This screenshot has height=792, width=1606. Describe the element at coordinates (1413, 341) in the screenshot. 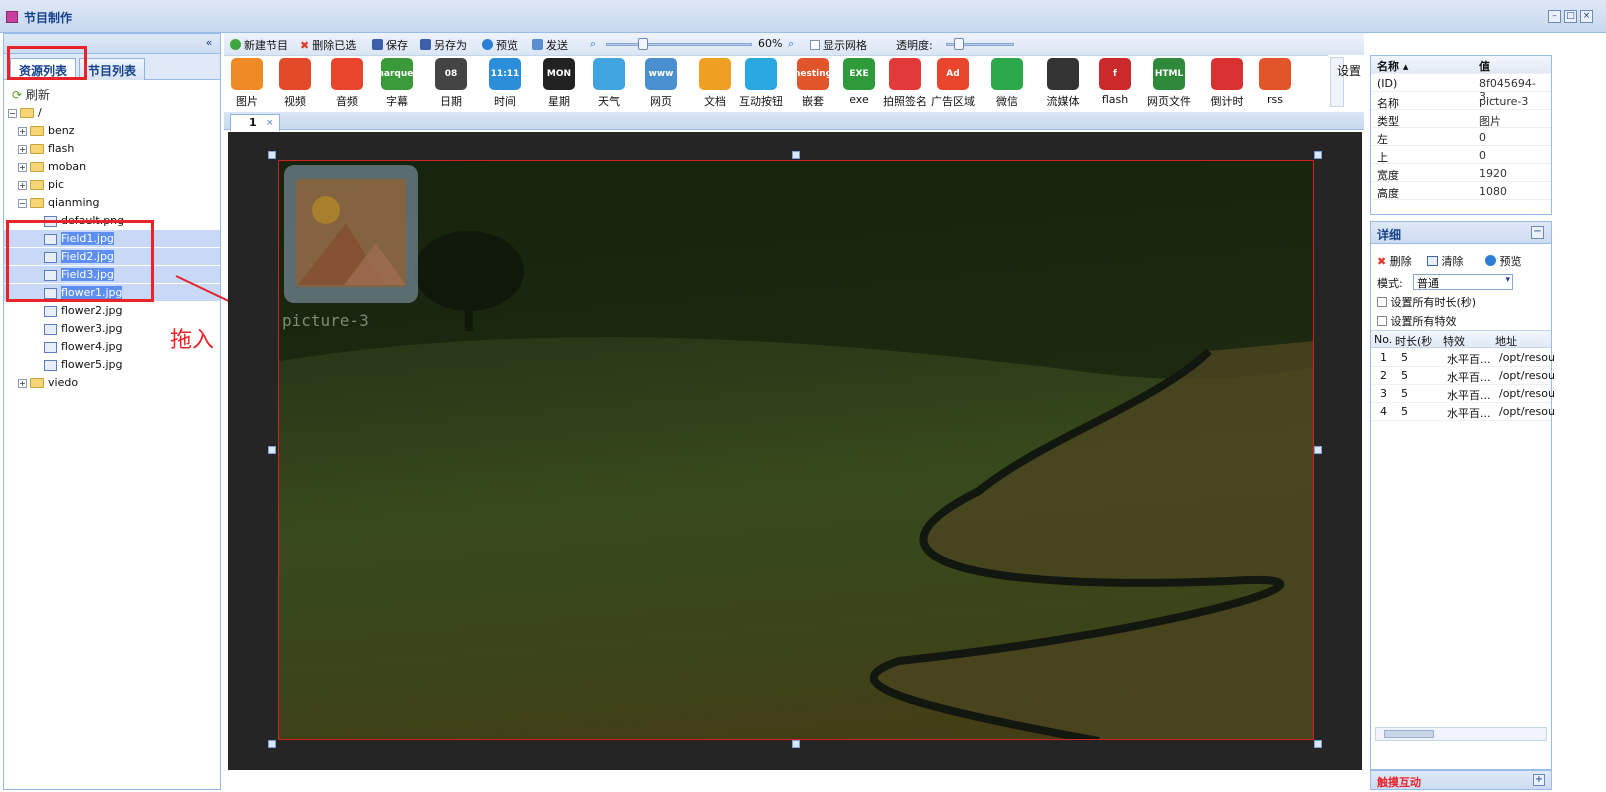

I see `column-duration: 时长(秒` at that location.